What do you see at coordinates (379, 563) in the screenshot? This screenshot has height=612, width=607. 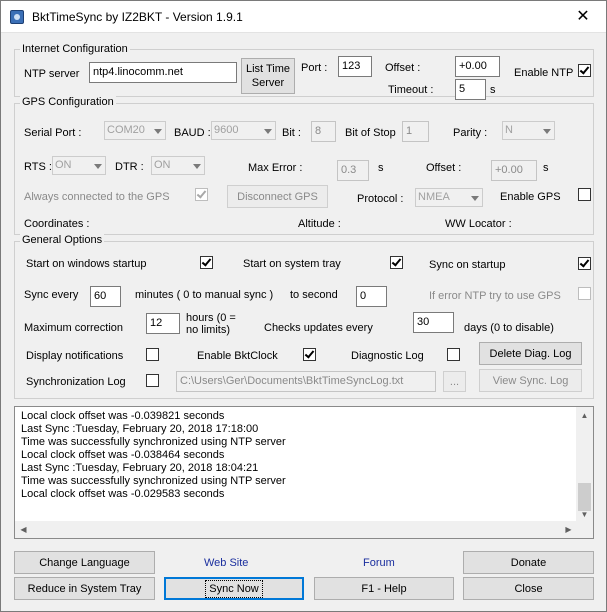 I see `forum-link: Forum` at bounding box center [379, 563].